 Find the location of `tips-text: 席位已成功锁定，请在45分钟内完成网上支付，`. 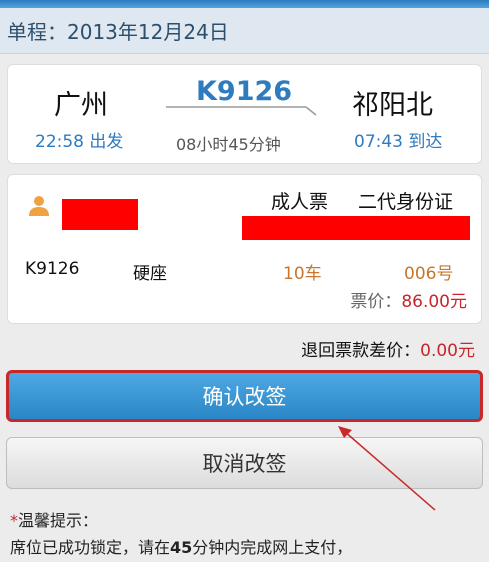

tips-text: 席位已成功锁定，请在45分钟内完成网上支付， is located at coordinates (181, 546).